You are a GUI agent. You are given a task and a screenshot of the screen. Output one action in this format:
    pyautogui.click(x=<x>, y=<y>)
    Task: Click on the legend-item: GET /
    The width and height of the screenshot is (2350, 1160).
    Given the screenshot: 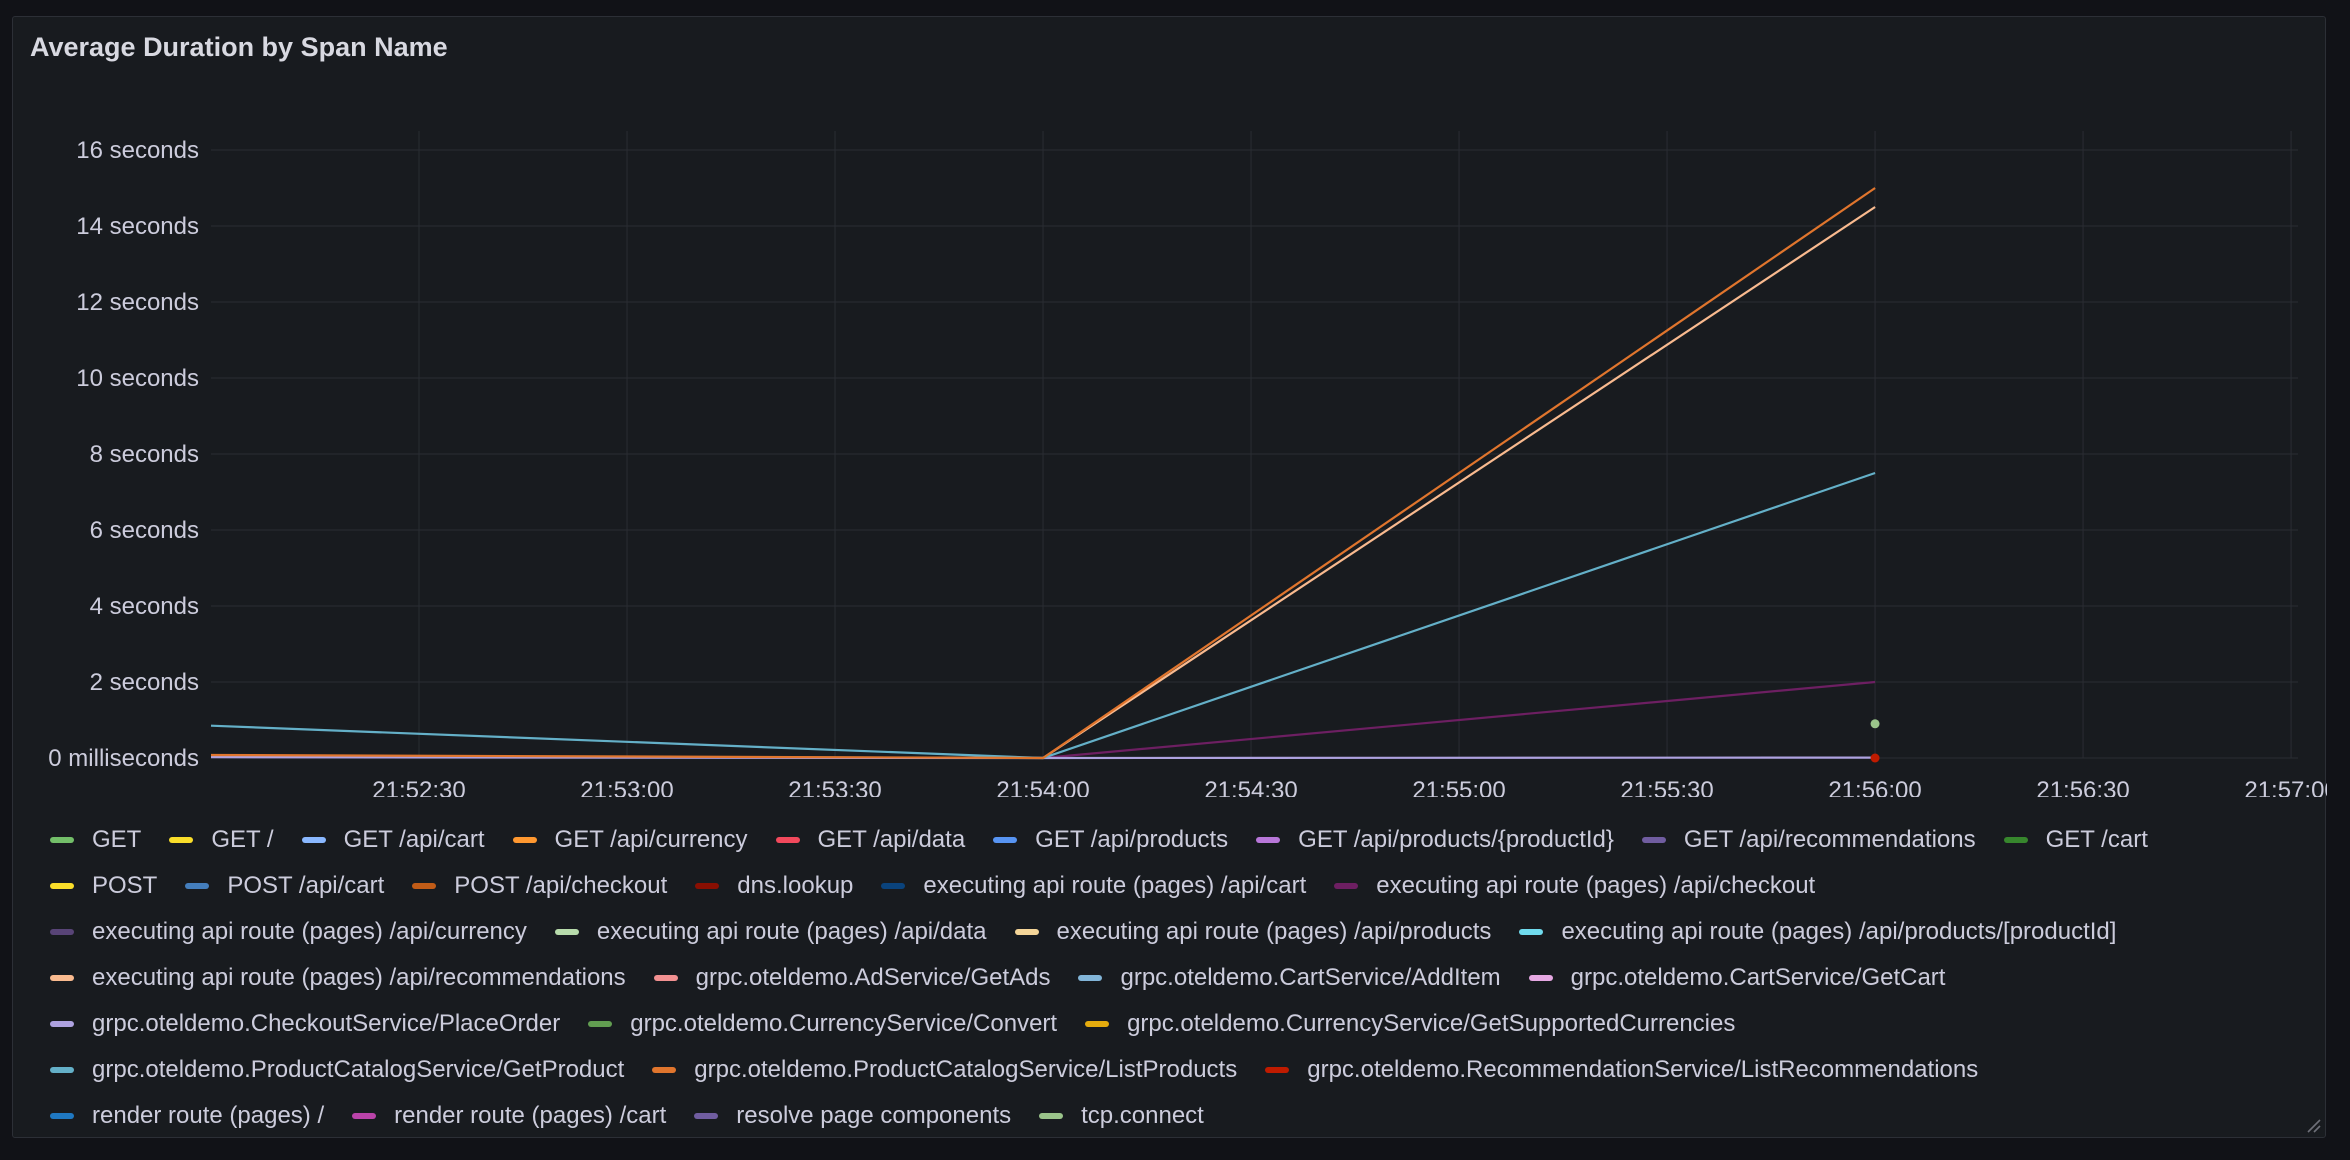 What is the action you would take?
    pyautogui.click(x=221, y=840)
    